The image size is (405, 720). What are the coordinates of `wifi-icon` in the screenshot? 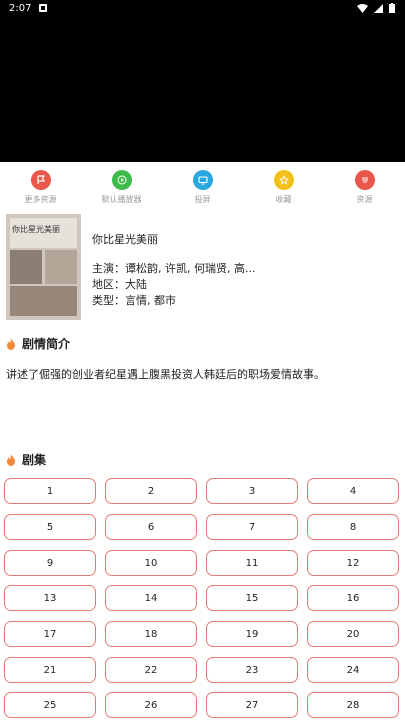 It's located at (362, 8).